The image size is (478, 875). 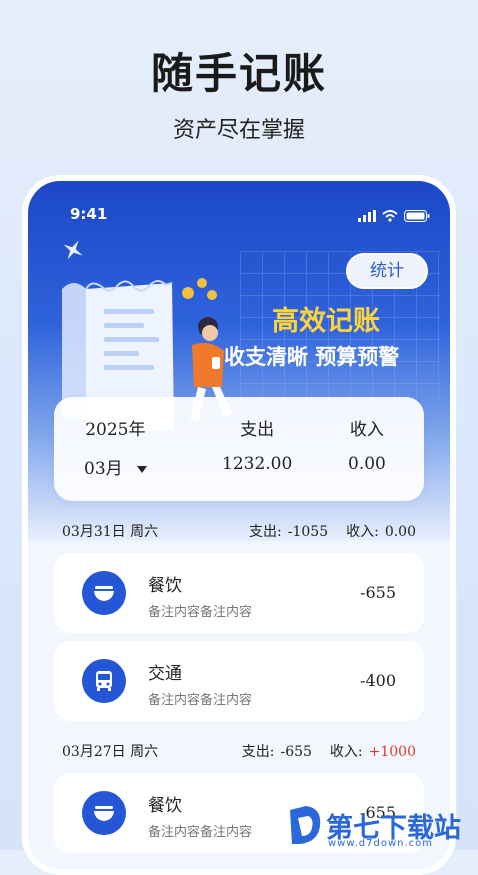 What do you see at coordinates (110, 752) in the screenshot?
I see `day-date: 03月27日 周六` at bounding box center [110, 752].